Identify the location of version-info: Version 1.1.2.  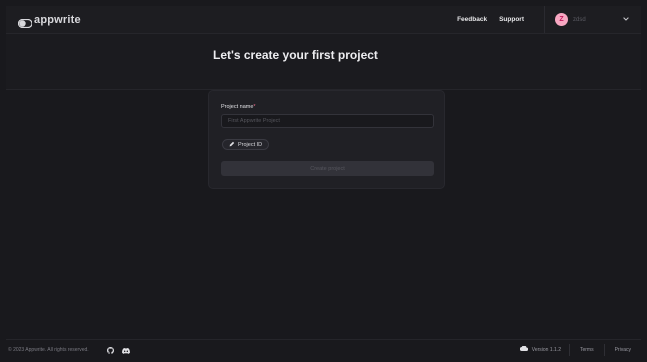
(540, 349).